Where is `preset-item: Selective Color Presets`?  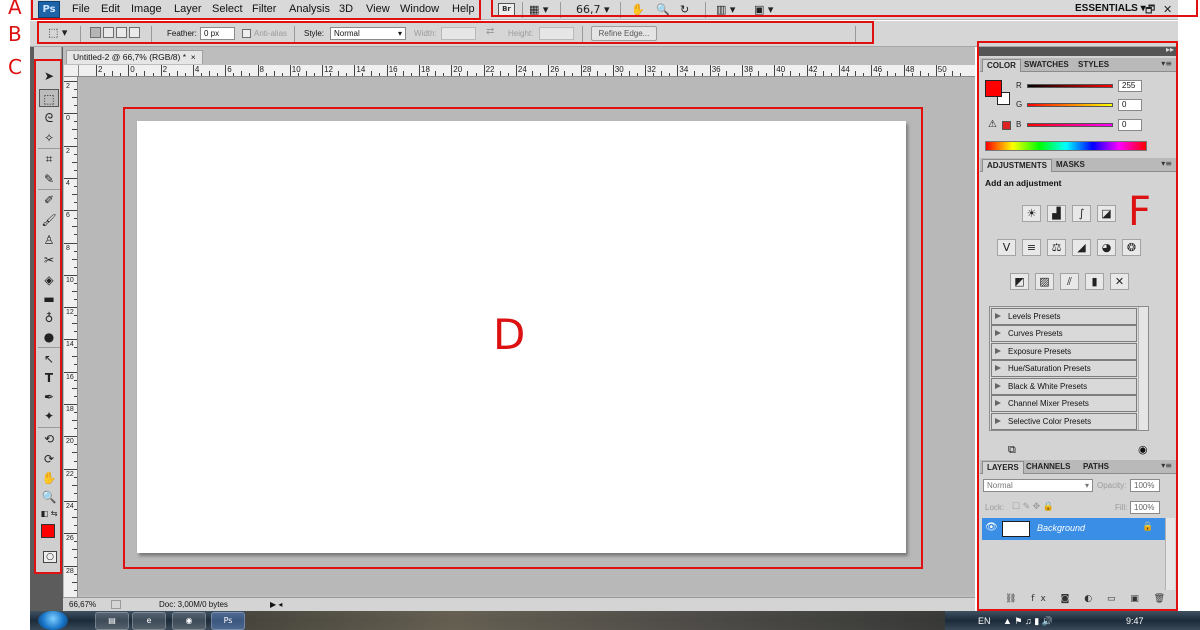
preset-item: Selective Color Presets is located at coordinates (1064, 421).